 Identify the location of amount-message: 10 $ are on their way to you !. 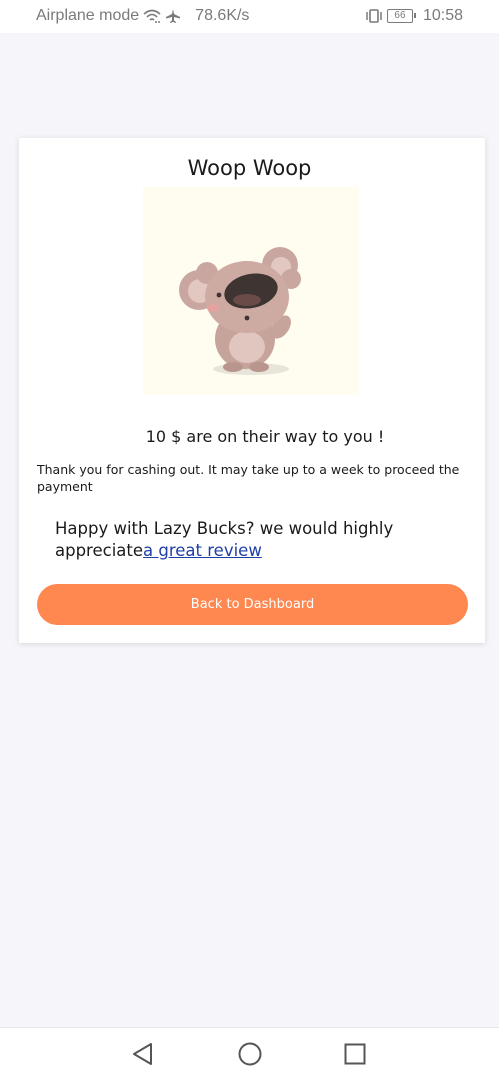
(265, 436).